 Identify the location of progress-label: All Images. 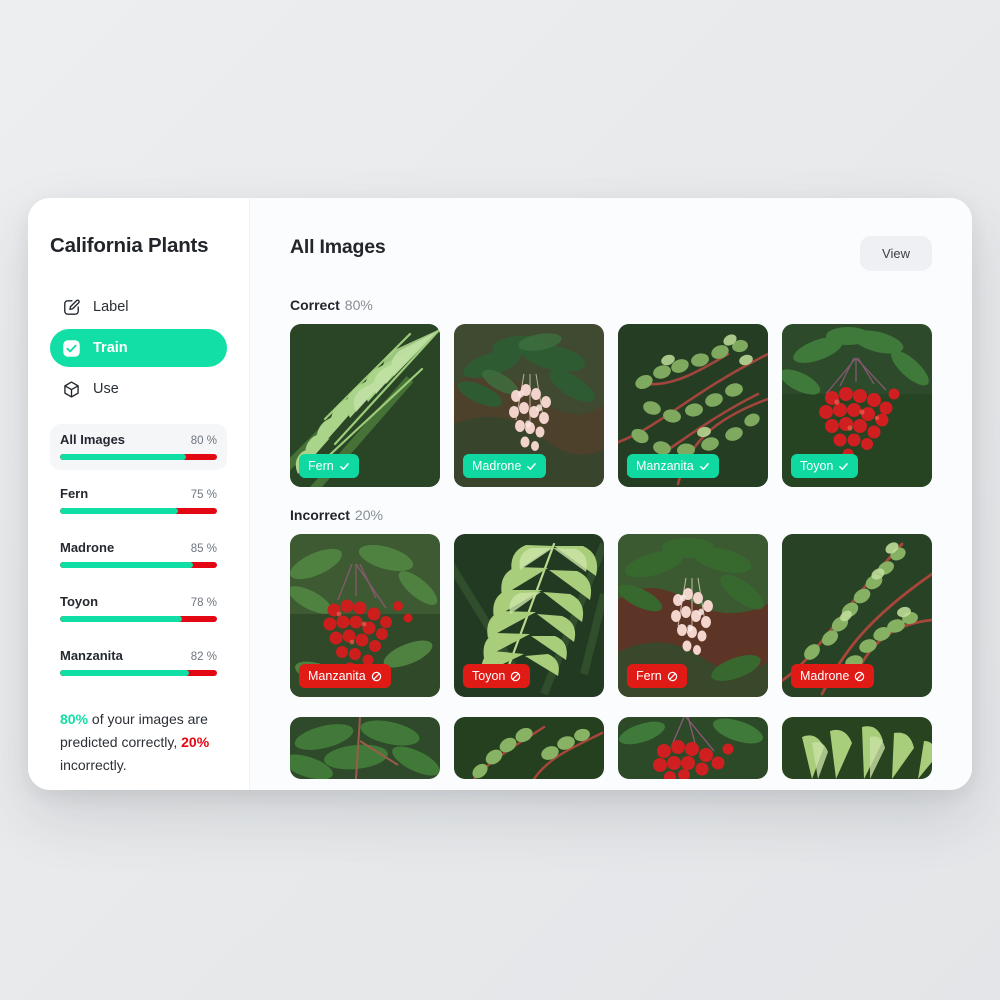
(93, 439).